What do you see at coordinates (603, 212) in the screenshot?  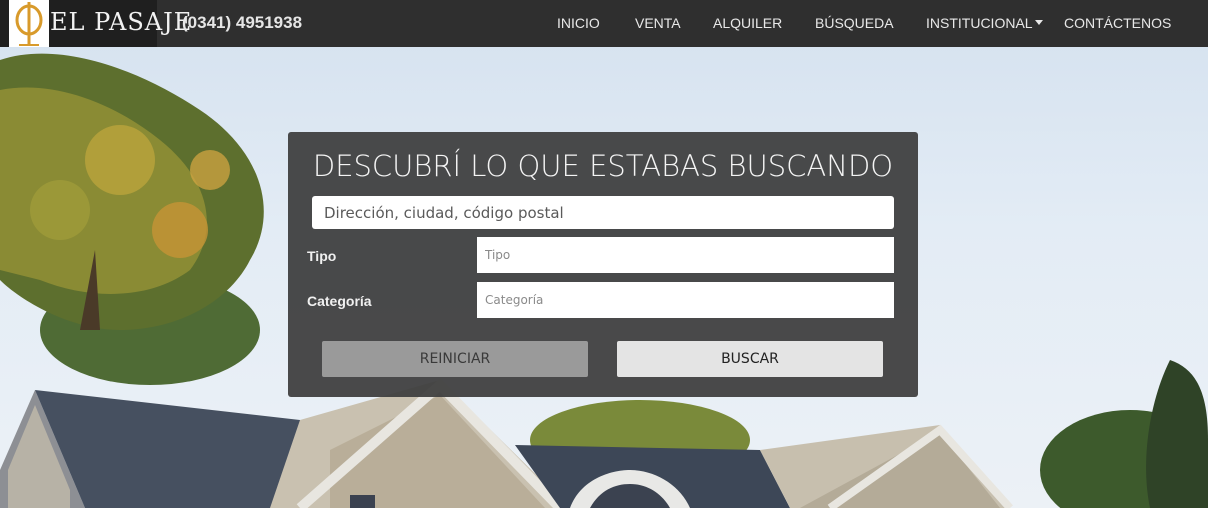 I see `address-search-input` at bounding box center [603, 212].